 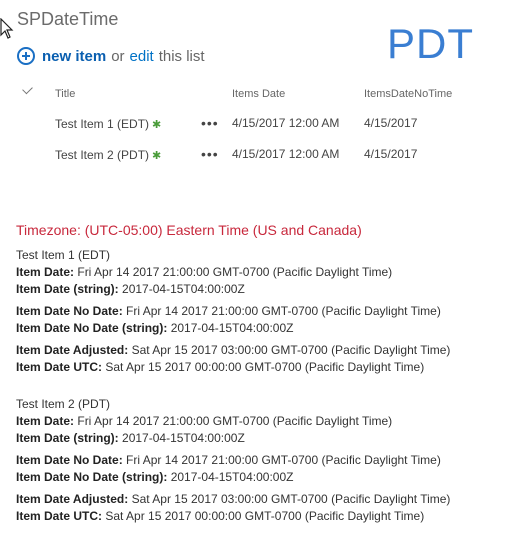 I want to click on select-all-check-icon, so click(x=27, y=89).